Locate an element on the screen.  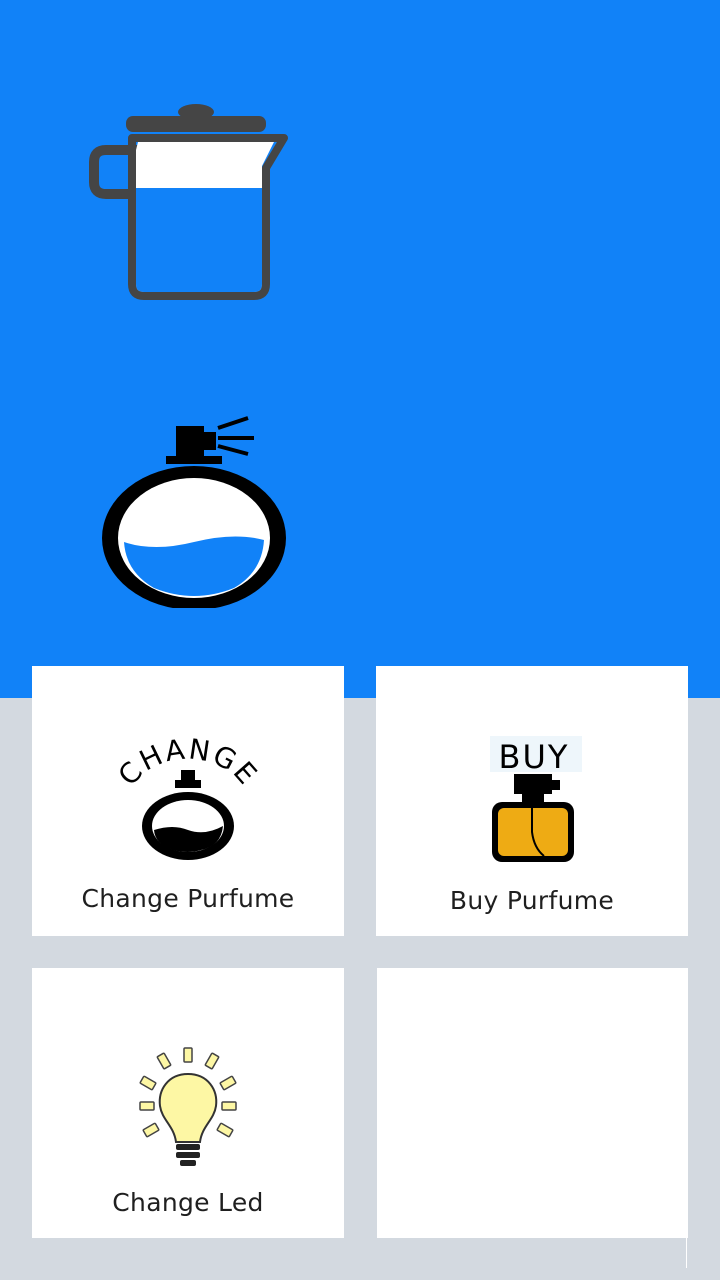
change-led-button: Change Led is located at coordinates (188, 1103).